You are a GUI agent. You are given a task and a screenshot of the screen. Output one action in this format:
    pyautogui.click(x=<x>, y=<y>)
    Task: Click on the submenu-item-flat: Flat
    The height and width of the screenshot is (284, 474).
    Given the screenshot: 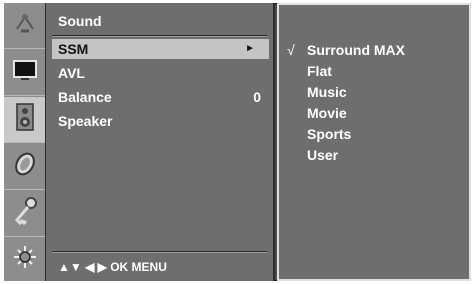 What is the action you would take?
    pyautogui.click(x=319, y=71)
    